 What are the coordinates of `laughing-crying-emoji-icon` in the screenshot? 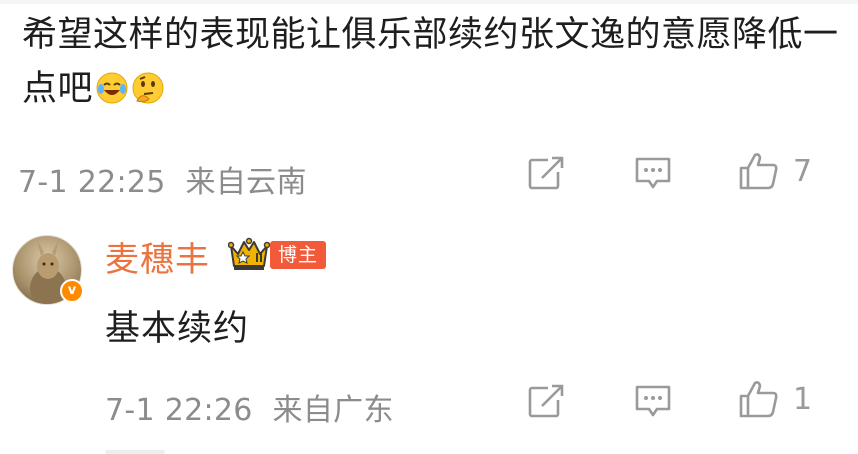 It's located at (112, 85).